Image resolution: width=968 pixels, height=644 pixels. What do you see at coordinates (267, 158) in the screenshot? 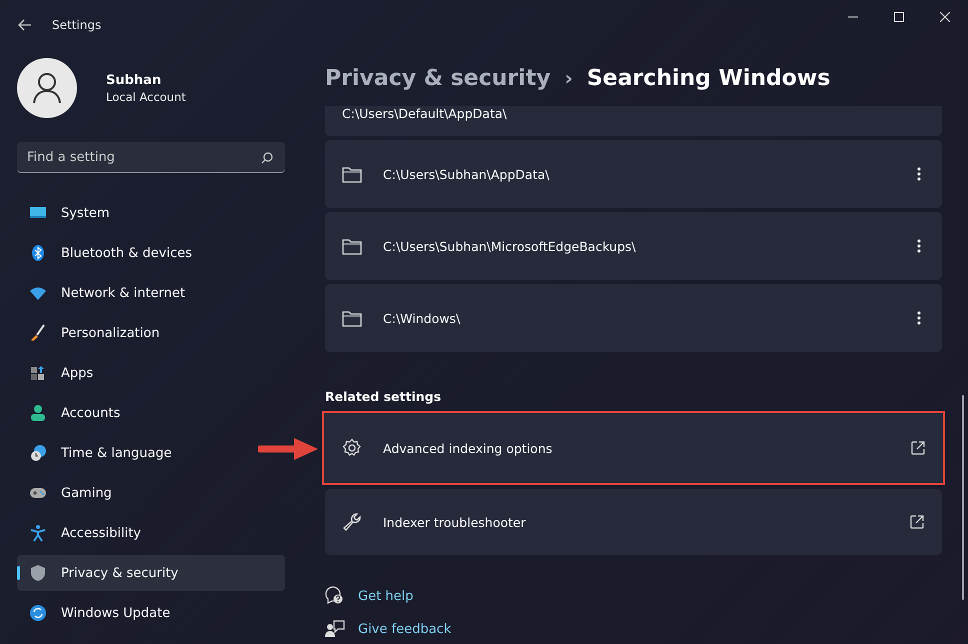
I see `search-icon` at bounding box center [267, 158].